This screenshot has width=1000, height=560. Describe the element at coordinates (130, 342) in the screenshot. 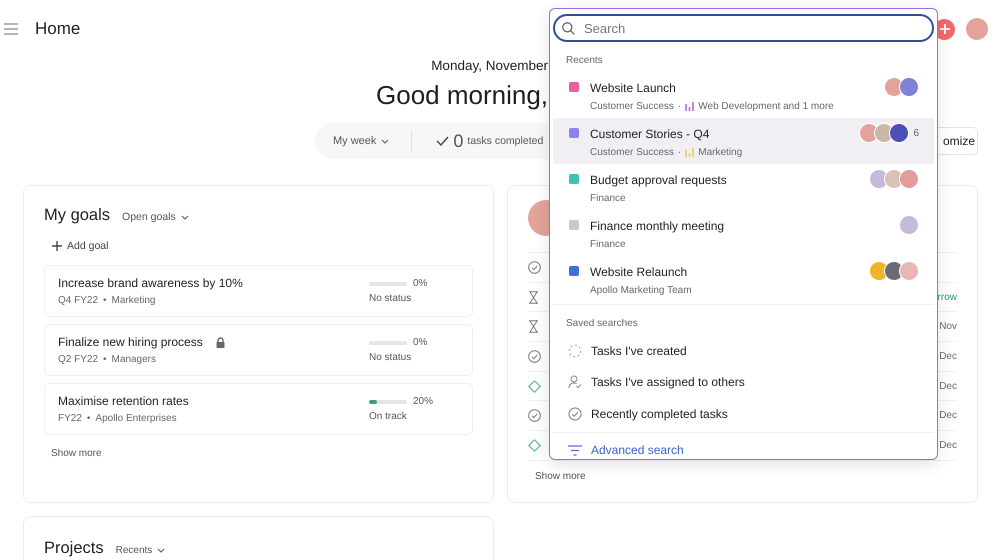

I see `goal-title: Finalize new hiring process` at that location.